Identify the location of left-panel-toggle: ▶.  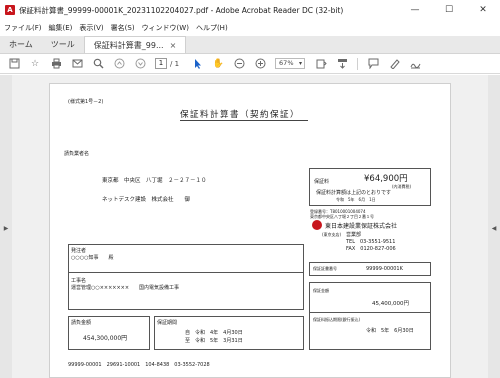
(6, 226).